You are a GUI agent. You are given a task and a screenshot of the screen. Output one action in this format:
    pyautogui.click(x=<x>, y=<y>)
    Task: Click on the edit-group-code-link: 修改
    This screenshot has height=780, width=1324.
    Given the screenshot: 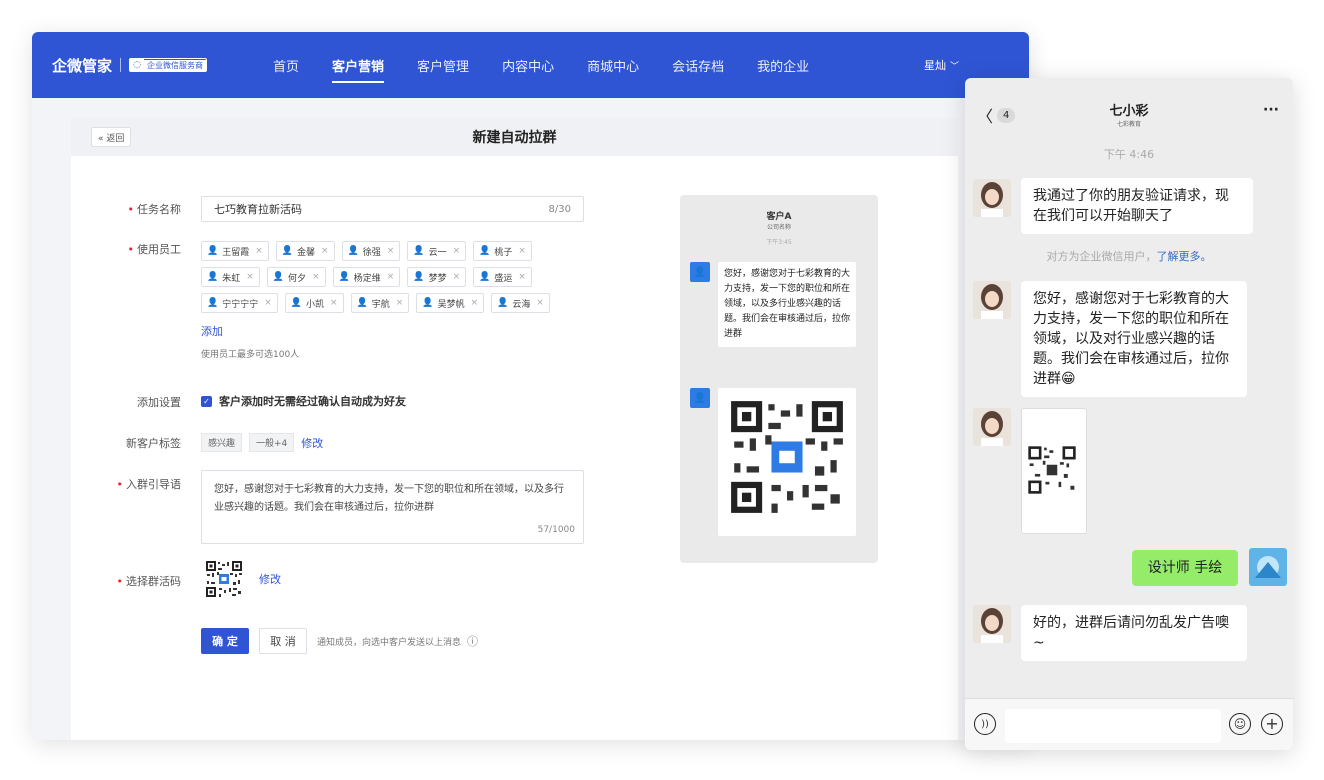 What is the action you would take?
    pyautogui.click(x=270, y=579)
    